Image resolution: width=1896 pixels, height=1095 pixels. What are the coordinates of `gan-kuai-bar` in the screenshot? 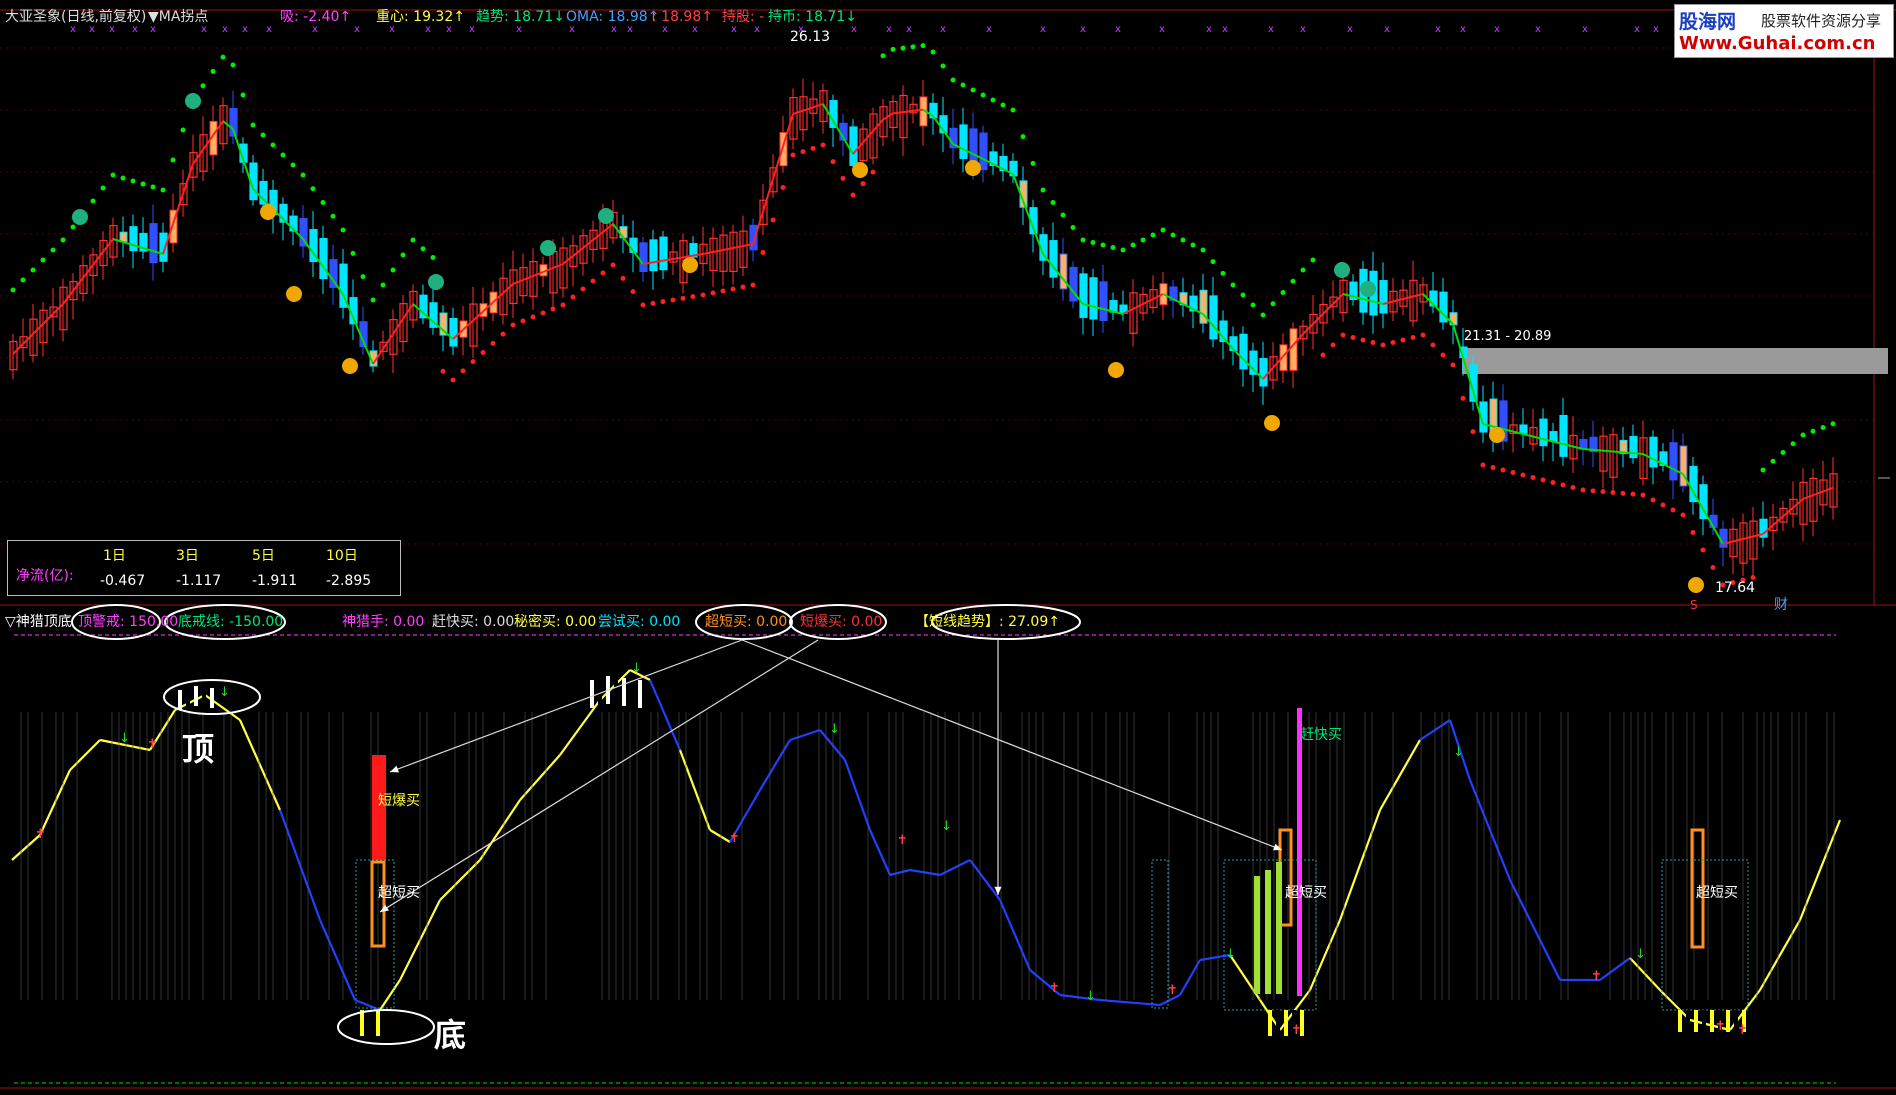 It's located at (1299, 852).